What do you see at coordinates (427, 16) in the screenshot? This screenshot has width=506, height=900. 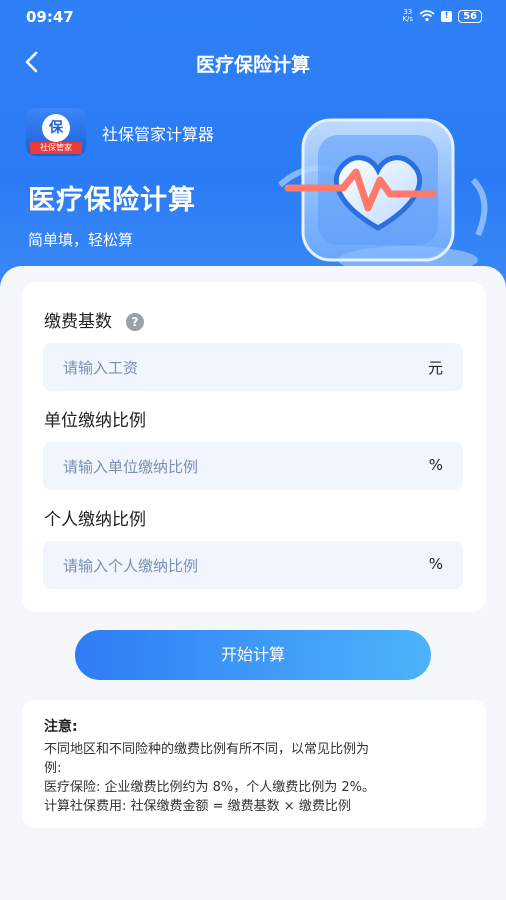 I see `wifi-icon` at bounding box center [427, 16].